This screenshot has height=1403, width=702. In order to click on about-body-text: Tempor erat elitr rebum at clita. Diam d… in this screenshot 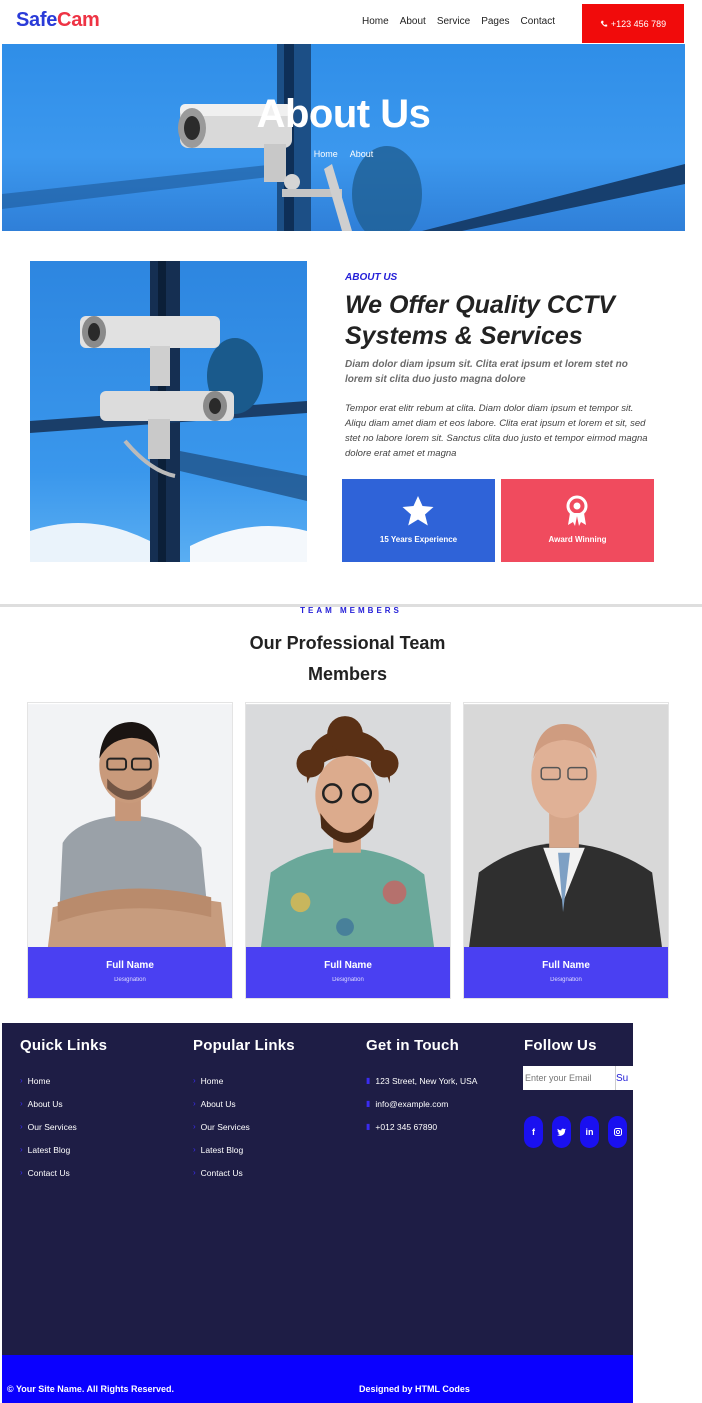, I will do `click(496, 431)`.